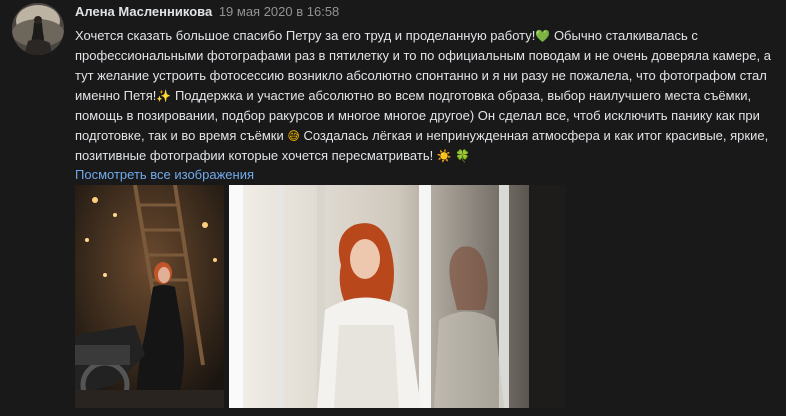 This screenshot has width=786, height=416. I want to click on woman-in-black-dress-photo, so click(149, 296).